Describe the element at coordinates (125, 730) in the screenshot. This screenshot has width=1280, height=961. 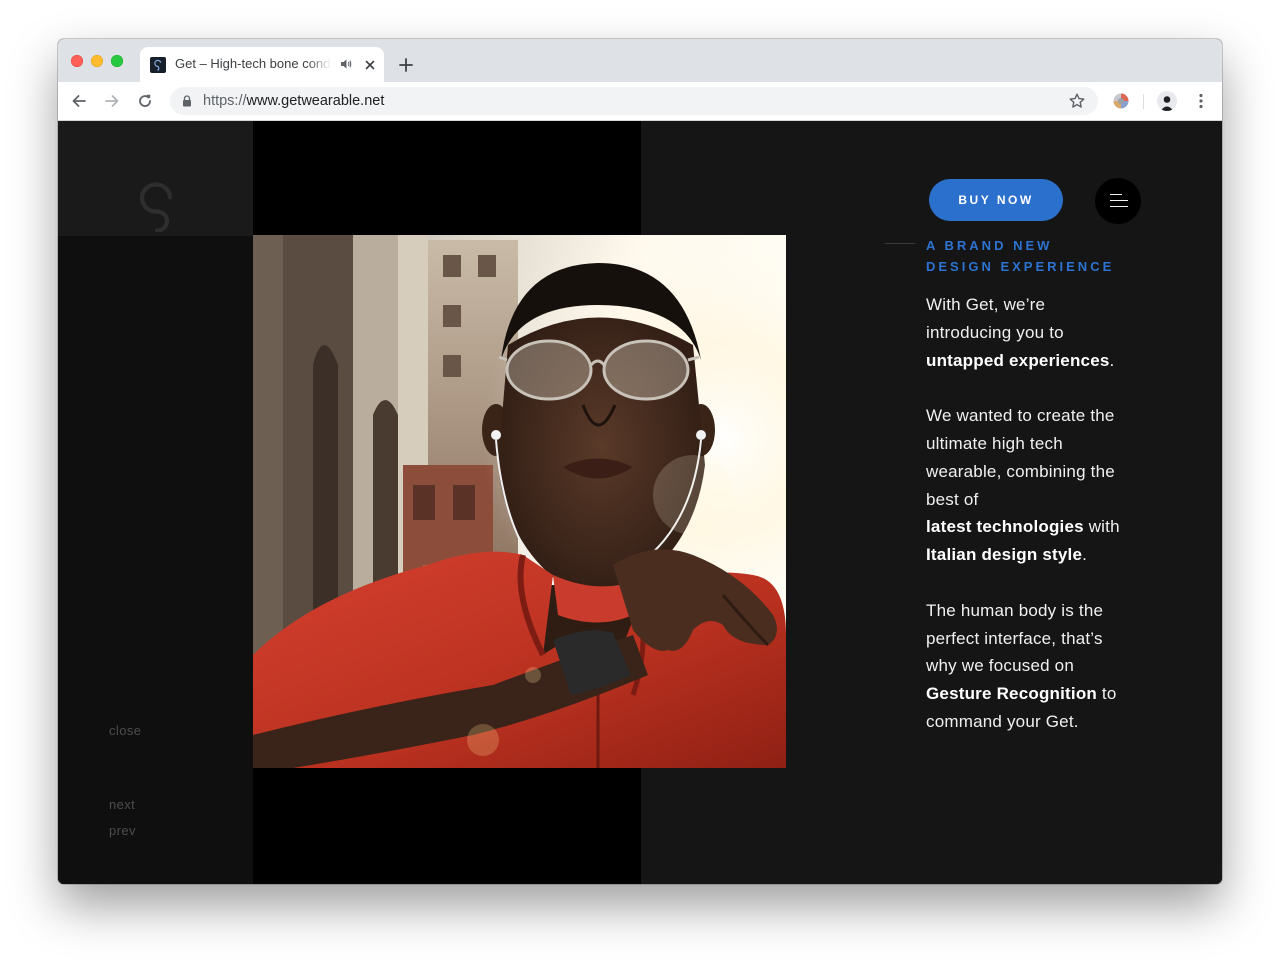
I see `close-link: close` at that location.